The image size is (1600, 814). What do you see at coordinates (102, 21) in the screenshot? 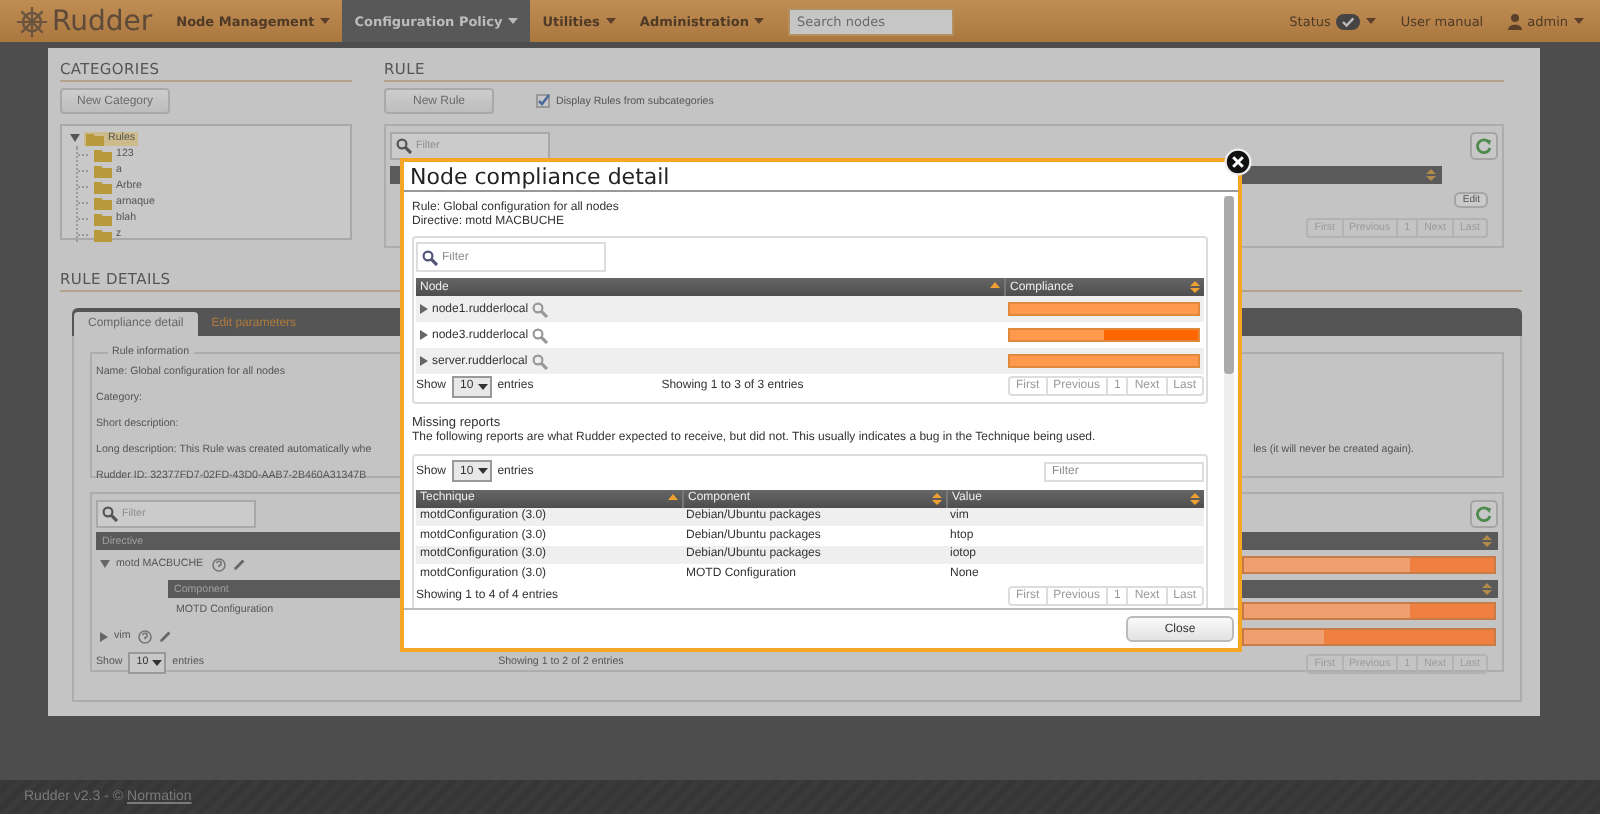
I see `logo-text: Rudder` at bounding box center [102, 21].